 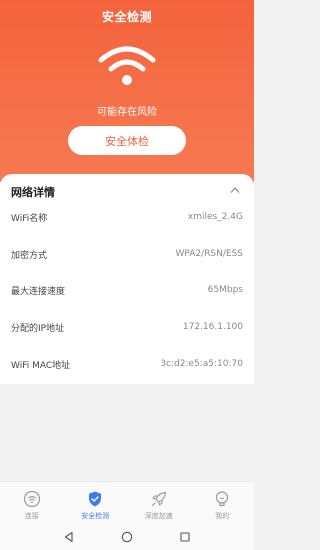 I want to click on home-circle-icon, so click(x=127, y=537).